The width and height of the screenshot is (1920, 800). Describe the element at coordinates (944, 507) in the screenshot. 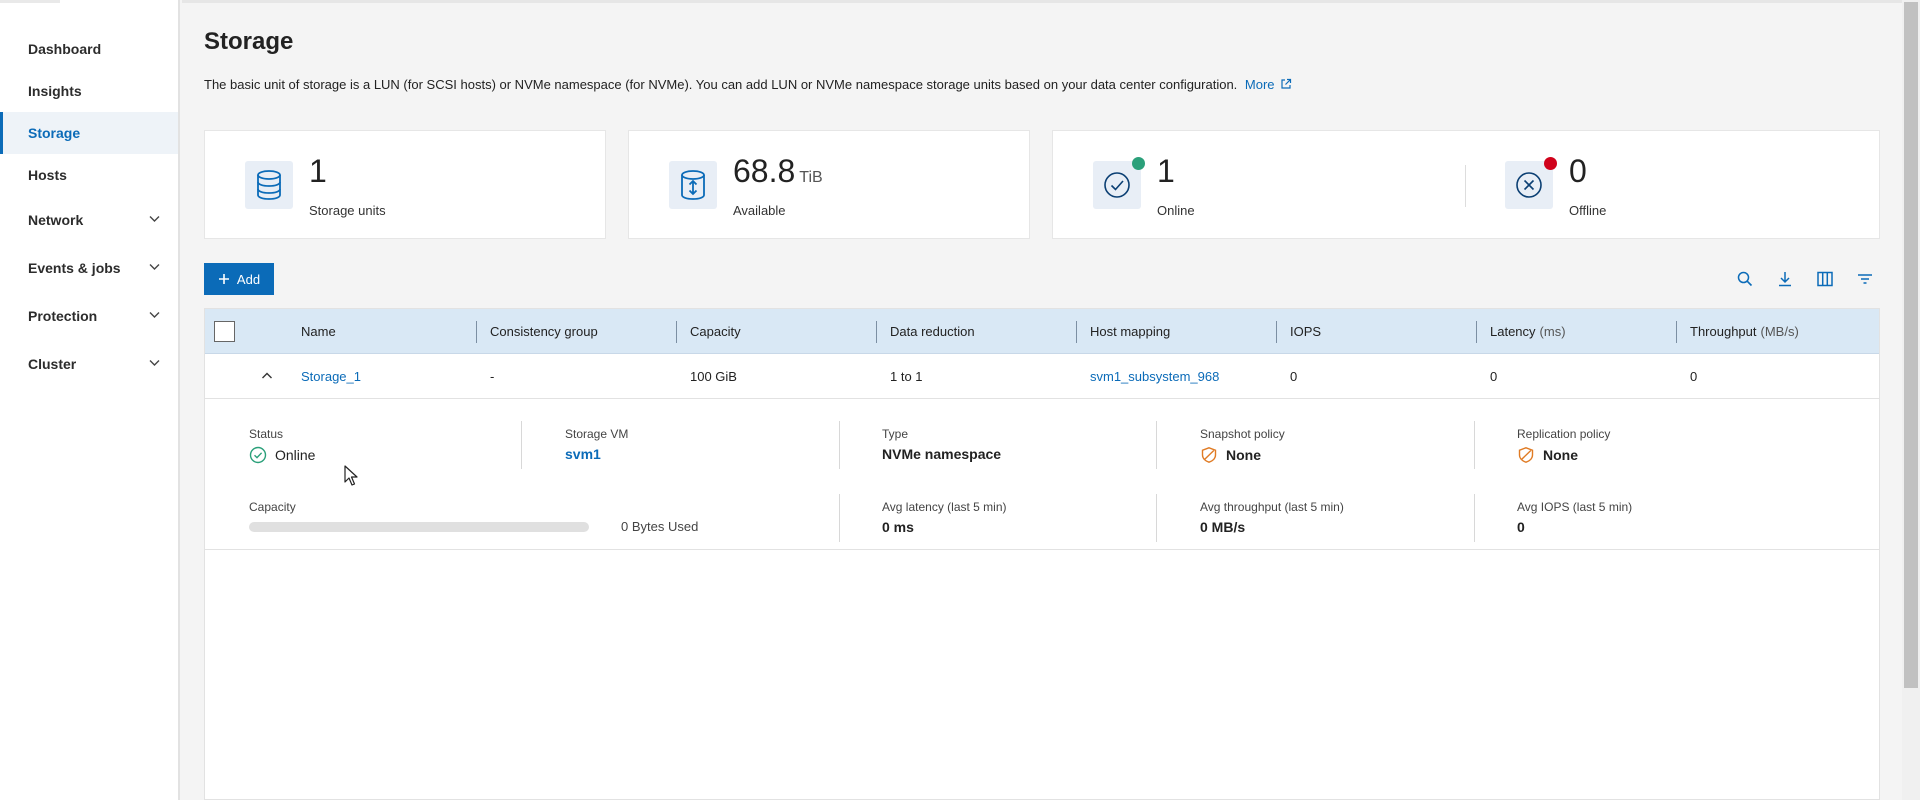

I see `detail-label: Avg latency (last 5 min)` at that location.